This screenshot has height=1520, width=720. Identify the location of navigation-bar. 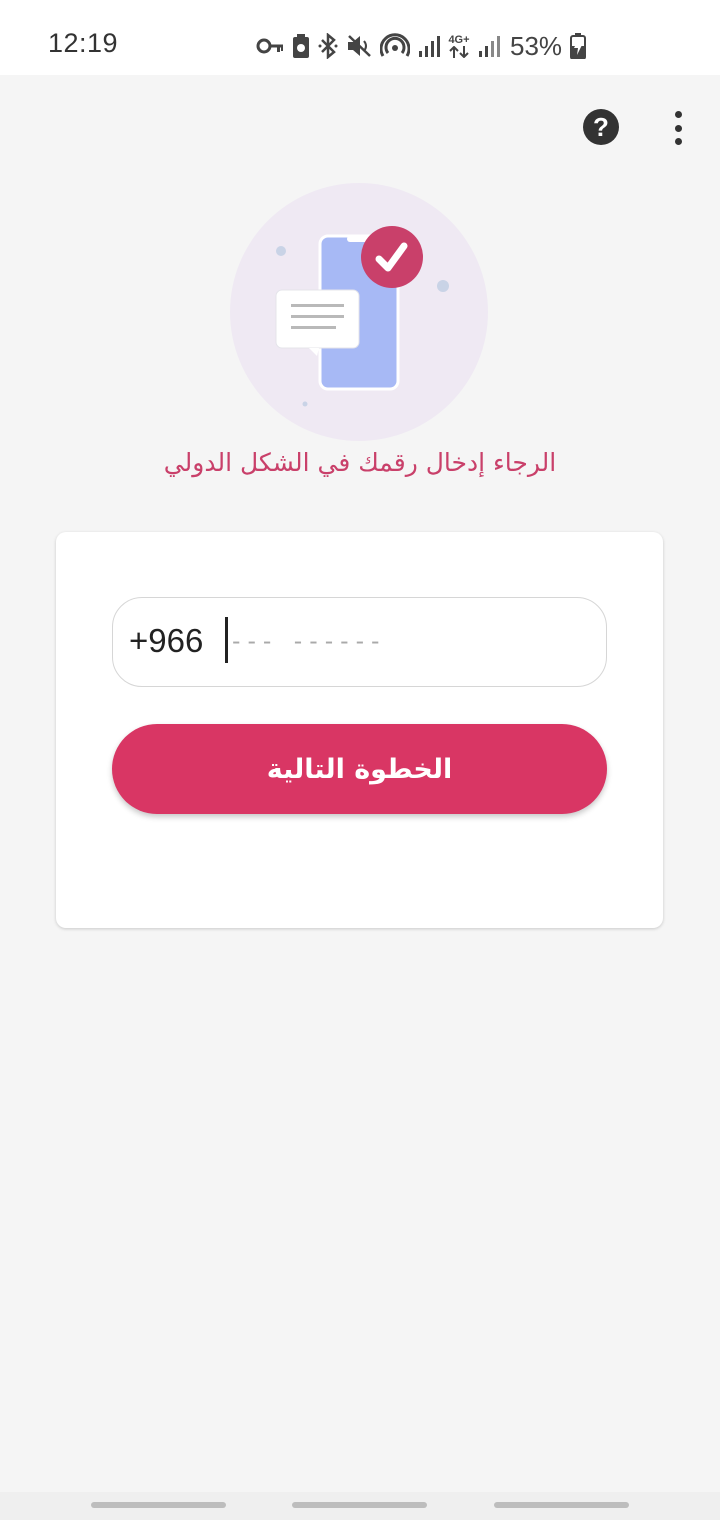
(360, 1506).